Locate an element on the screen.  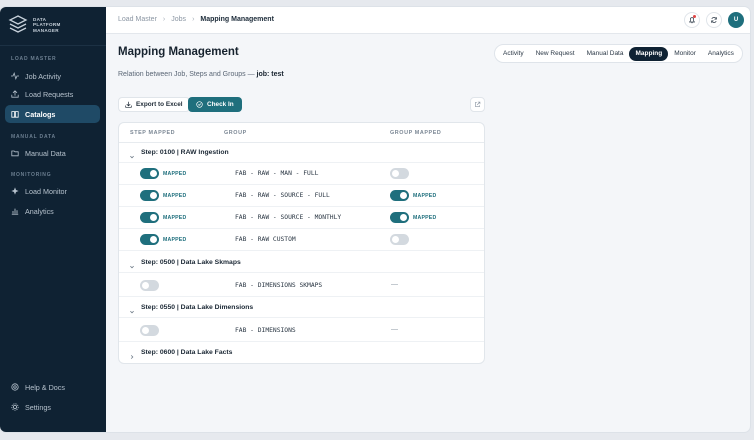
notification-dot is located at coordinates (694, 16).